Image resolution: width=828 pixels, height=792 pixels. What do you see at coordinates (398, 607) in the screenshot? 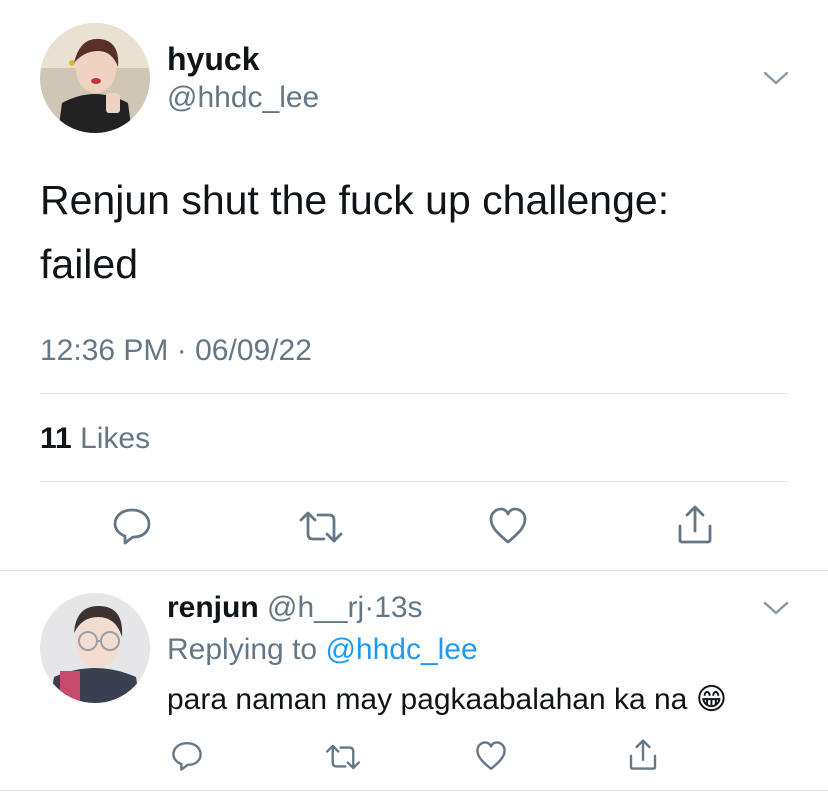
I see `reply-age: 13s` at bounding box center [398, 607].